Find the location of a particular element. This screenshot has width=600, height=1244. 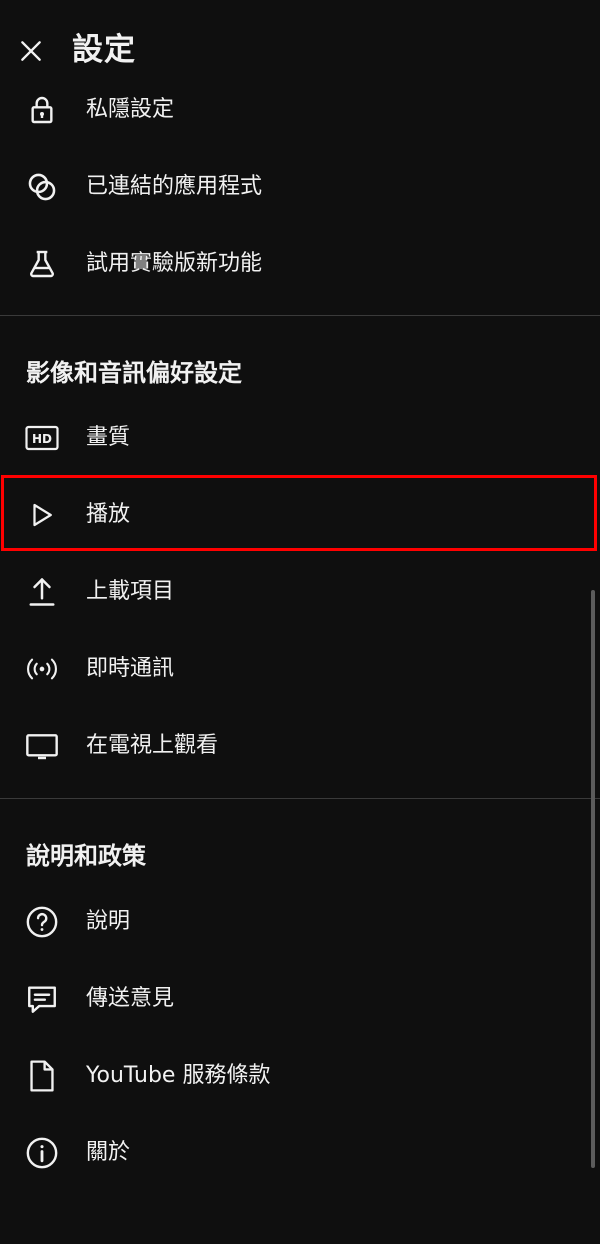

menu-item-feedback: 傳送意見 is located at coordinates (300, 999).